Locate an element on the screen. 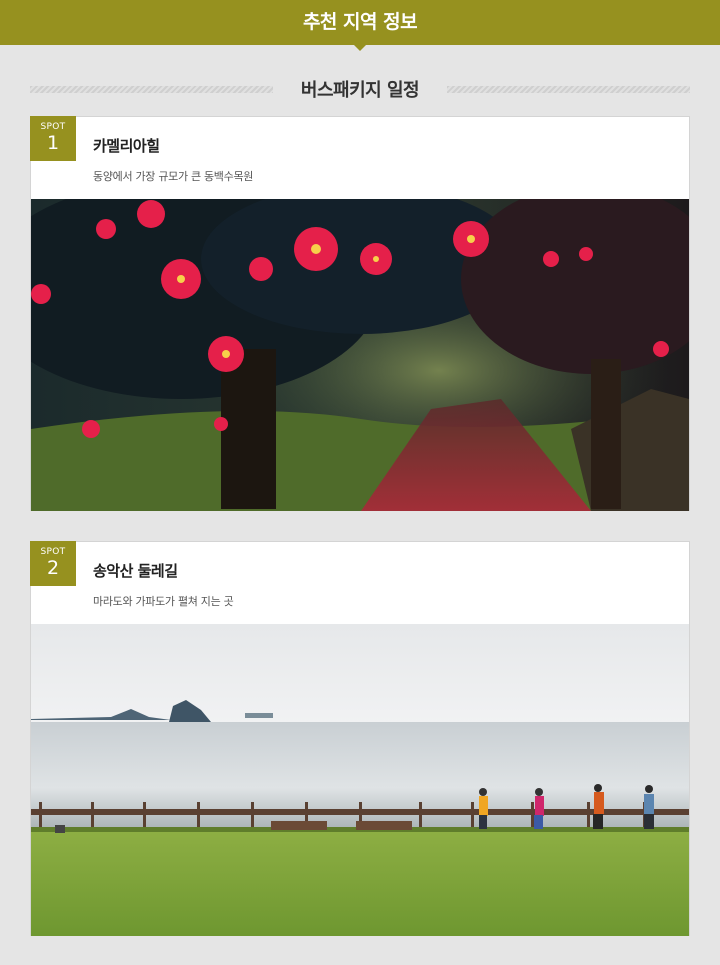 This screenshot has height=965, width=720. header-pointer-icon is located at coordinates (360, 48).